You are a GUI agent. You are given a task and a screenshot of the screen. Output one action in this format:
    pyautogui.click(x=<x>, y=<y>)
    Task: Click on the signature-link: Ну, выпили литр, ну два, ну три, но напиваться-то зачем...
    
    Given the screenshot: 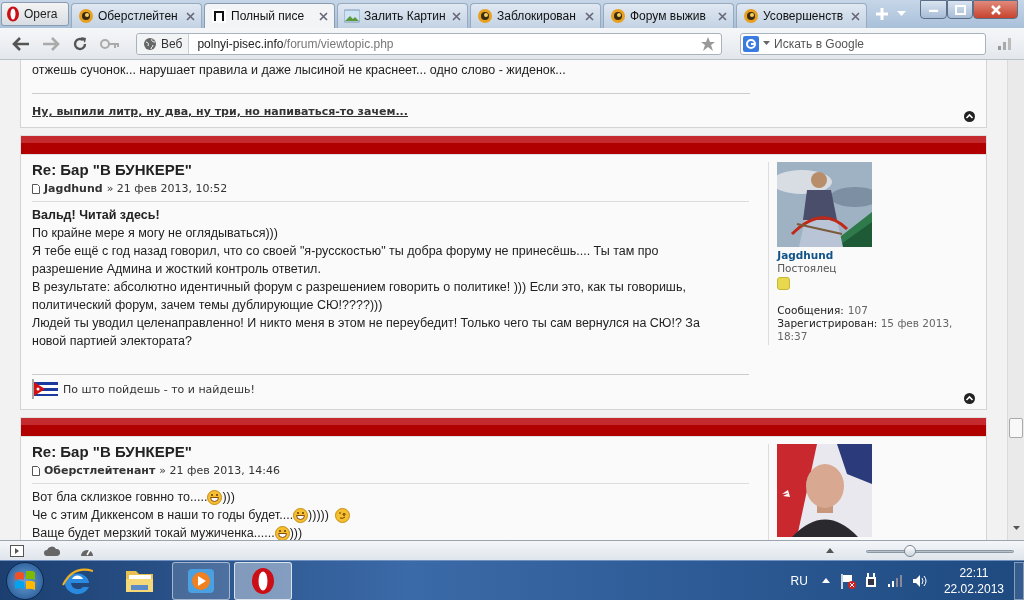 What is the action you would take?
    pyautogui.click(x=220, y=111)
    